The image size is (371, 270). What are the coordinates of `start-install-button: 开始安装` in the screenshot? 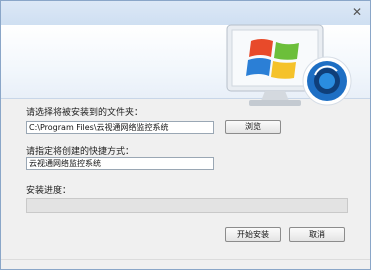 It's located at (253, 234).